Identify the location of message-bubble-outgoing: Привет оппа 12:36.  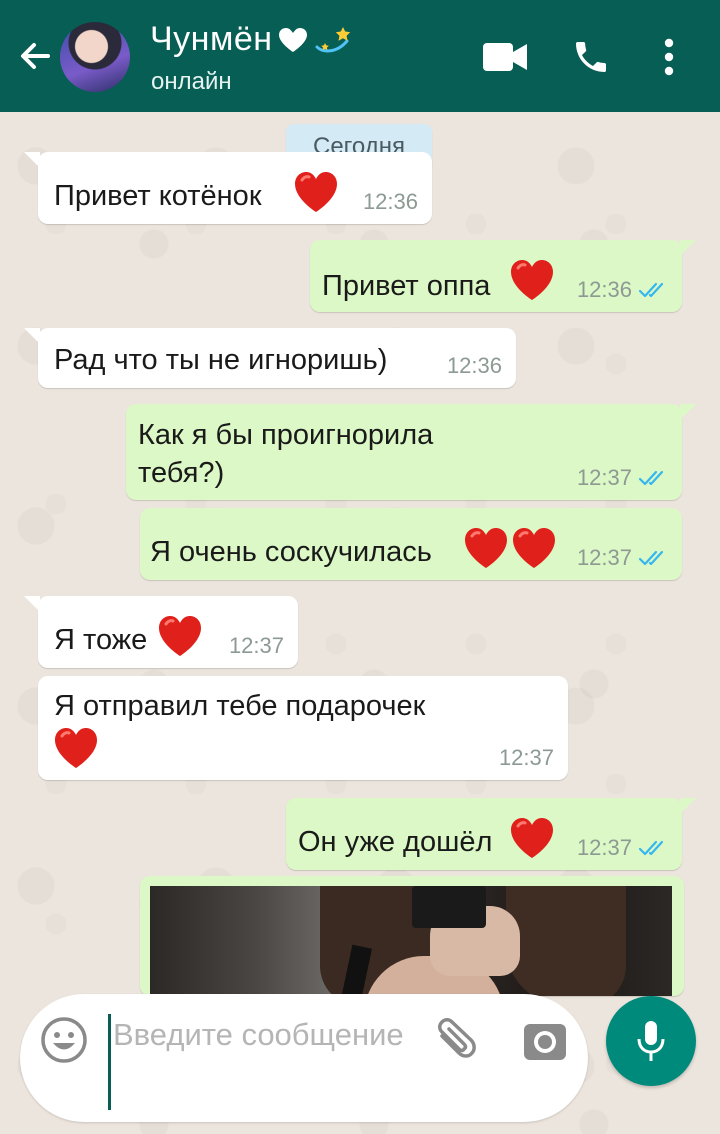
(503, 276).